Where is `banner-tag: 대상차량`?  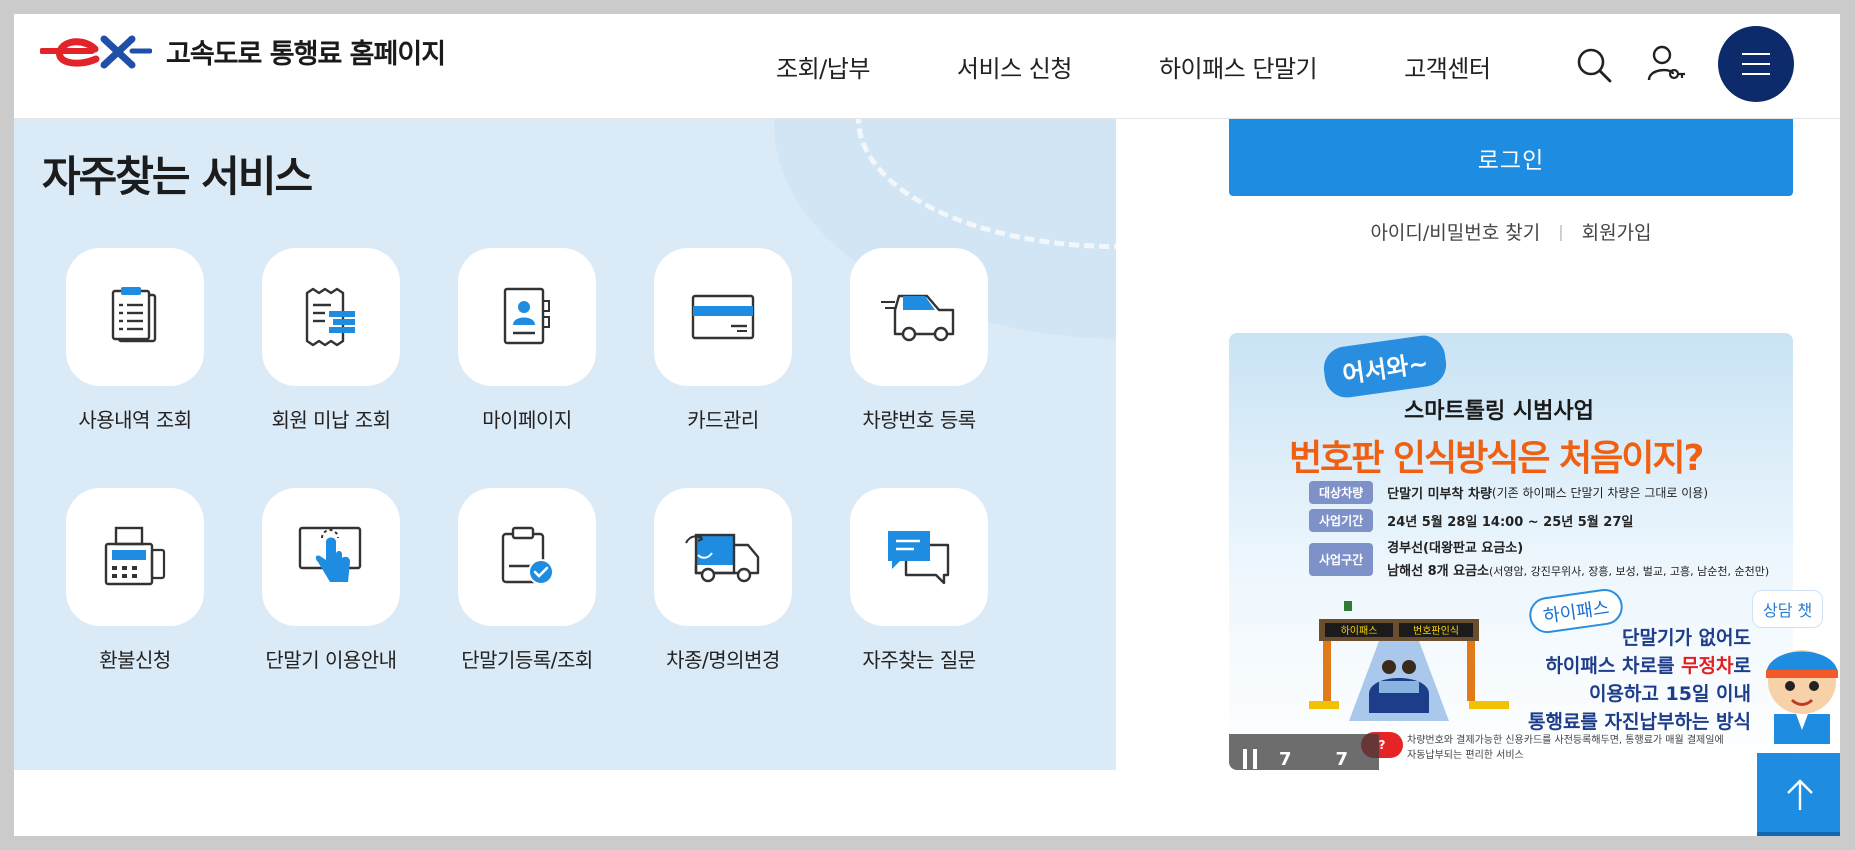 banner-tag: 대상차량 is located at coordinates (1341, 492).